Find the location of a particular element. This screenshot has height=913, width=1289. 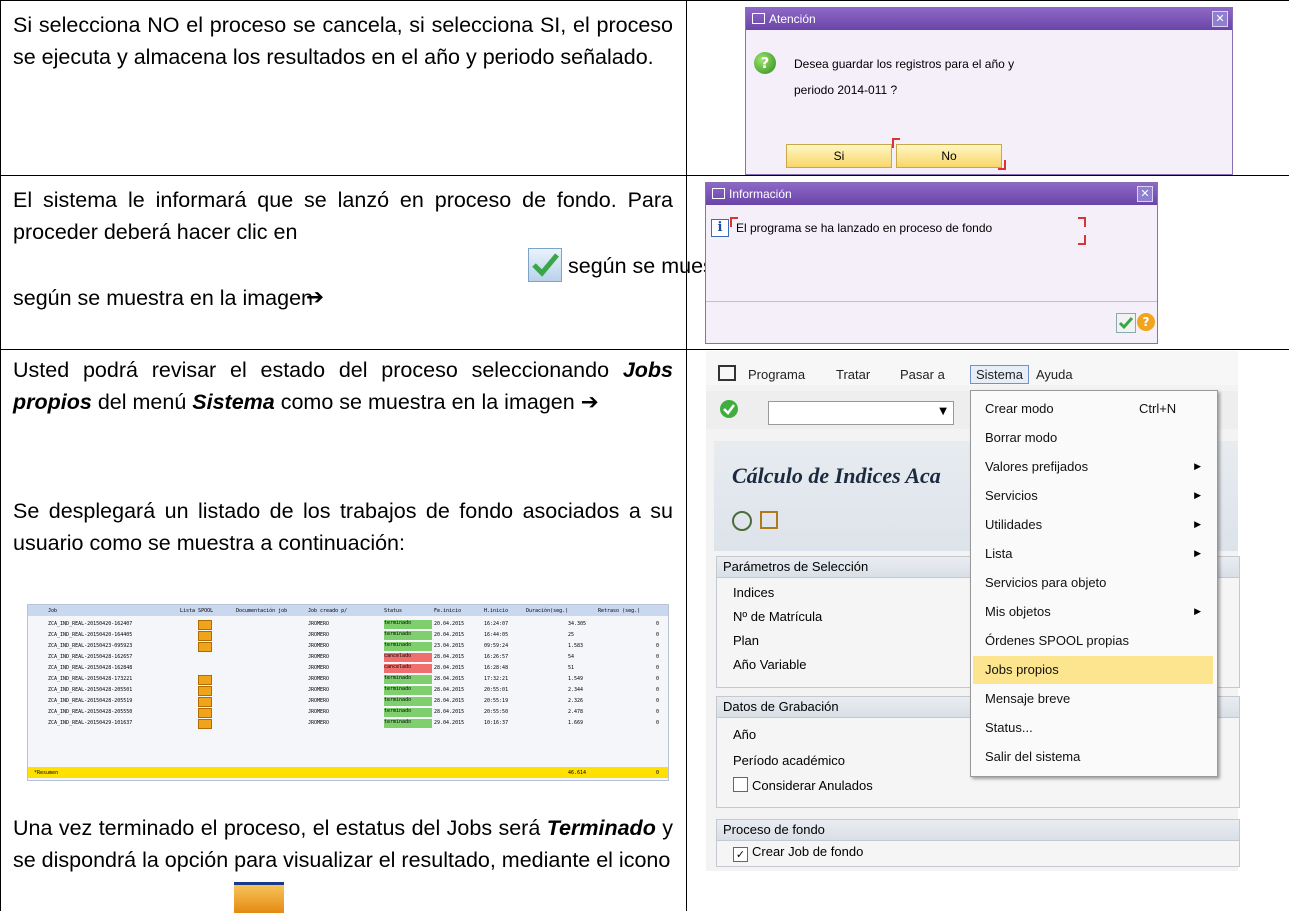

help-icon: ? is located at coordinates (1146, 322).